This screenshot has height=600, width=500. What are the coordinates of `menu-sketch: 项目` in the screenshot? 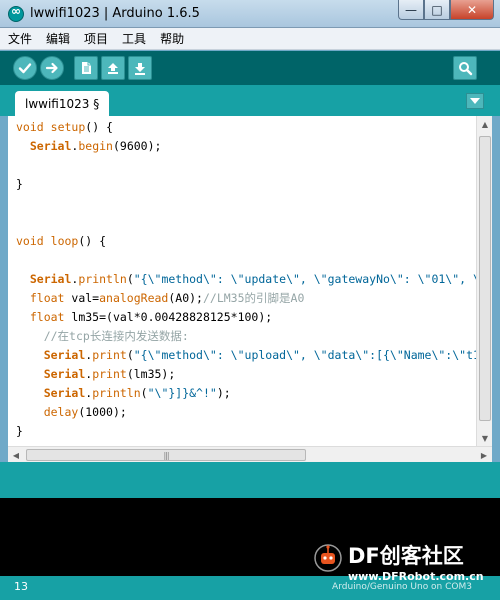 It's located at (96, 38).